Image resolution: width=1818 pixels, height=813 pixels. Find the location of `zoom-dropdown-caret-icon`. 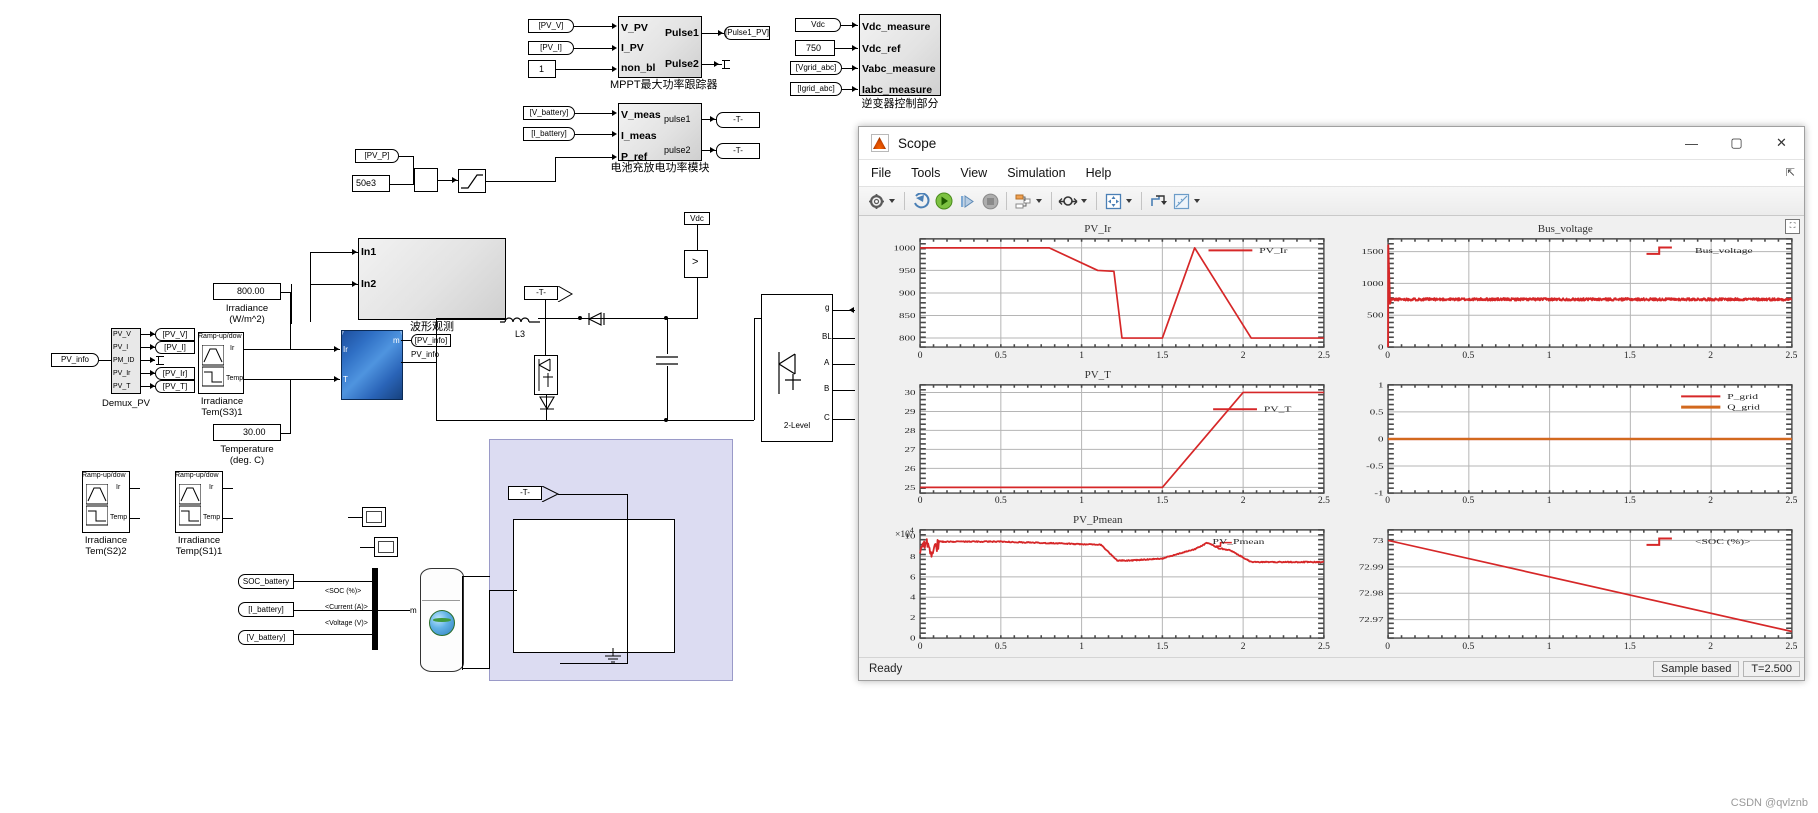

zoom-dropdown-caret-icon is located at coordinates (1084, 201).